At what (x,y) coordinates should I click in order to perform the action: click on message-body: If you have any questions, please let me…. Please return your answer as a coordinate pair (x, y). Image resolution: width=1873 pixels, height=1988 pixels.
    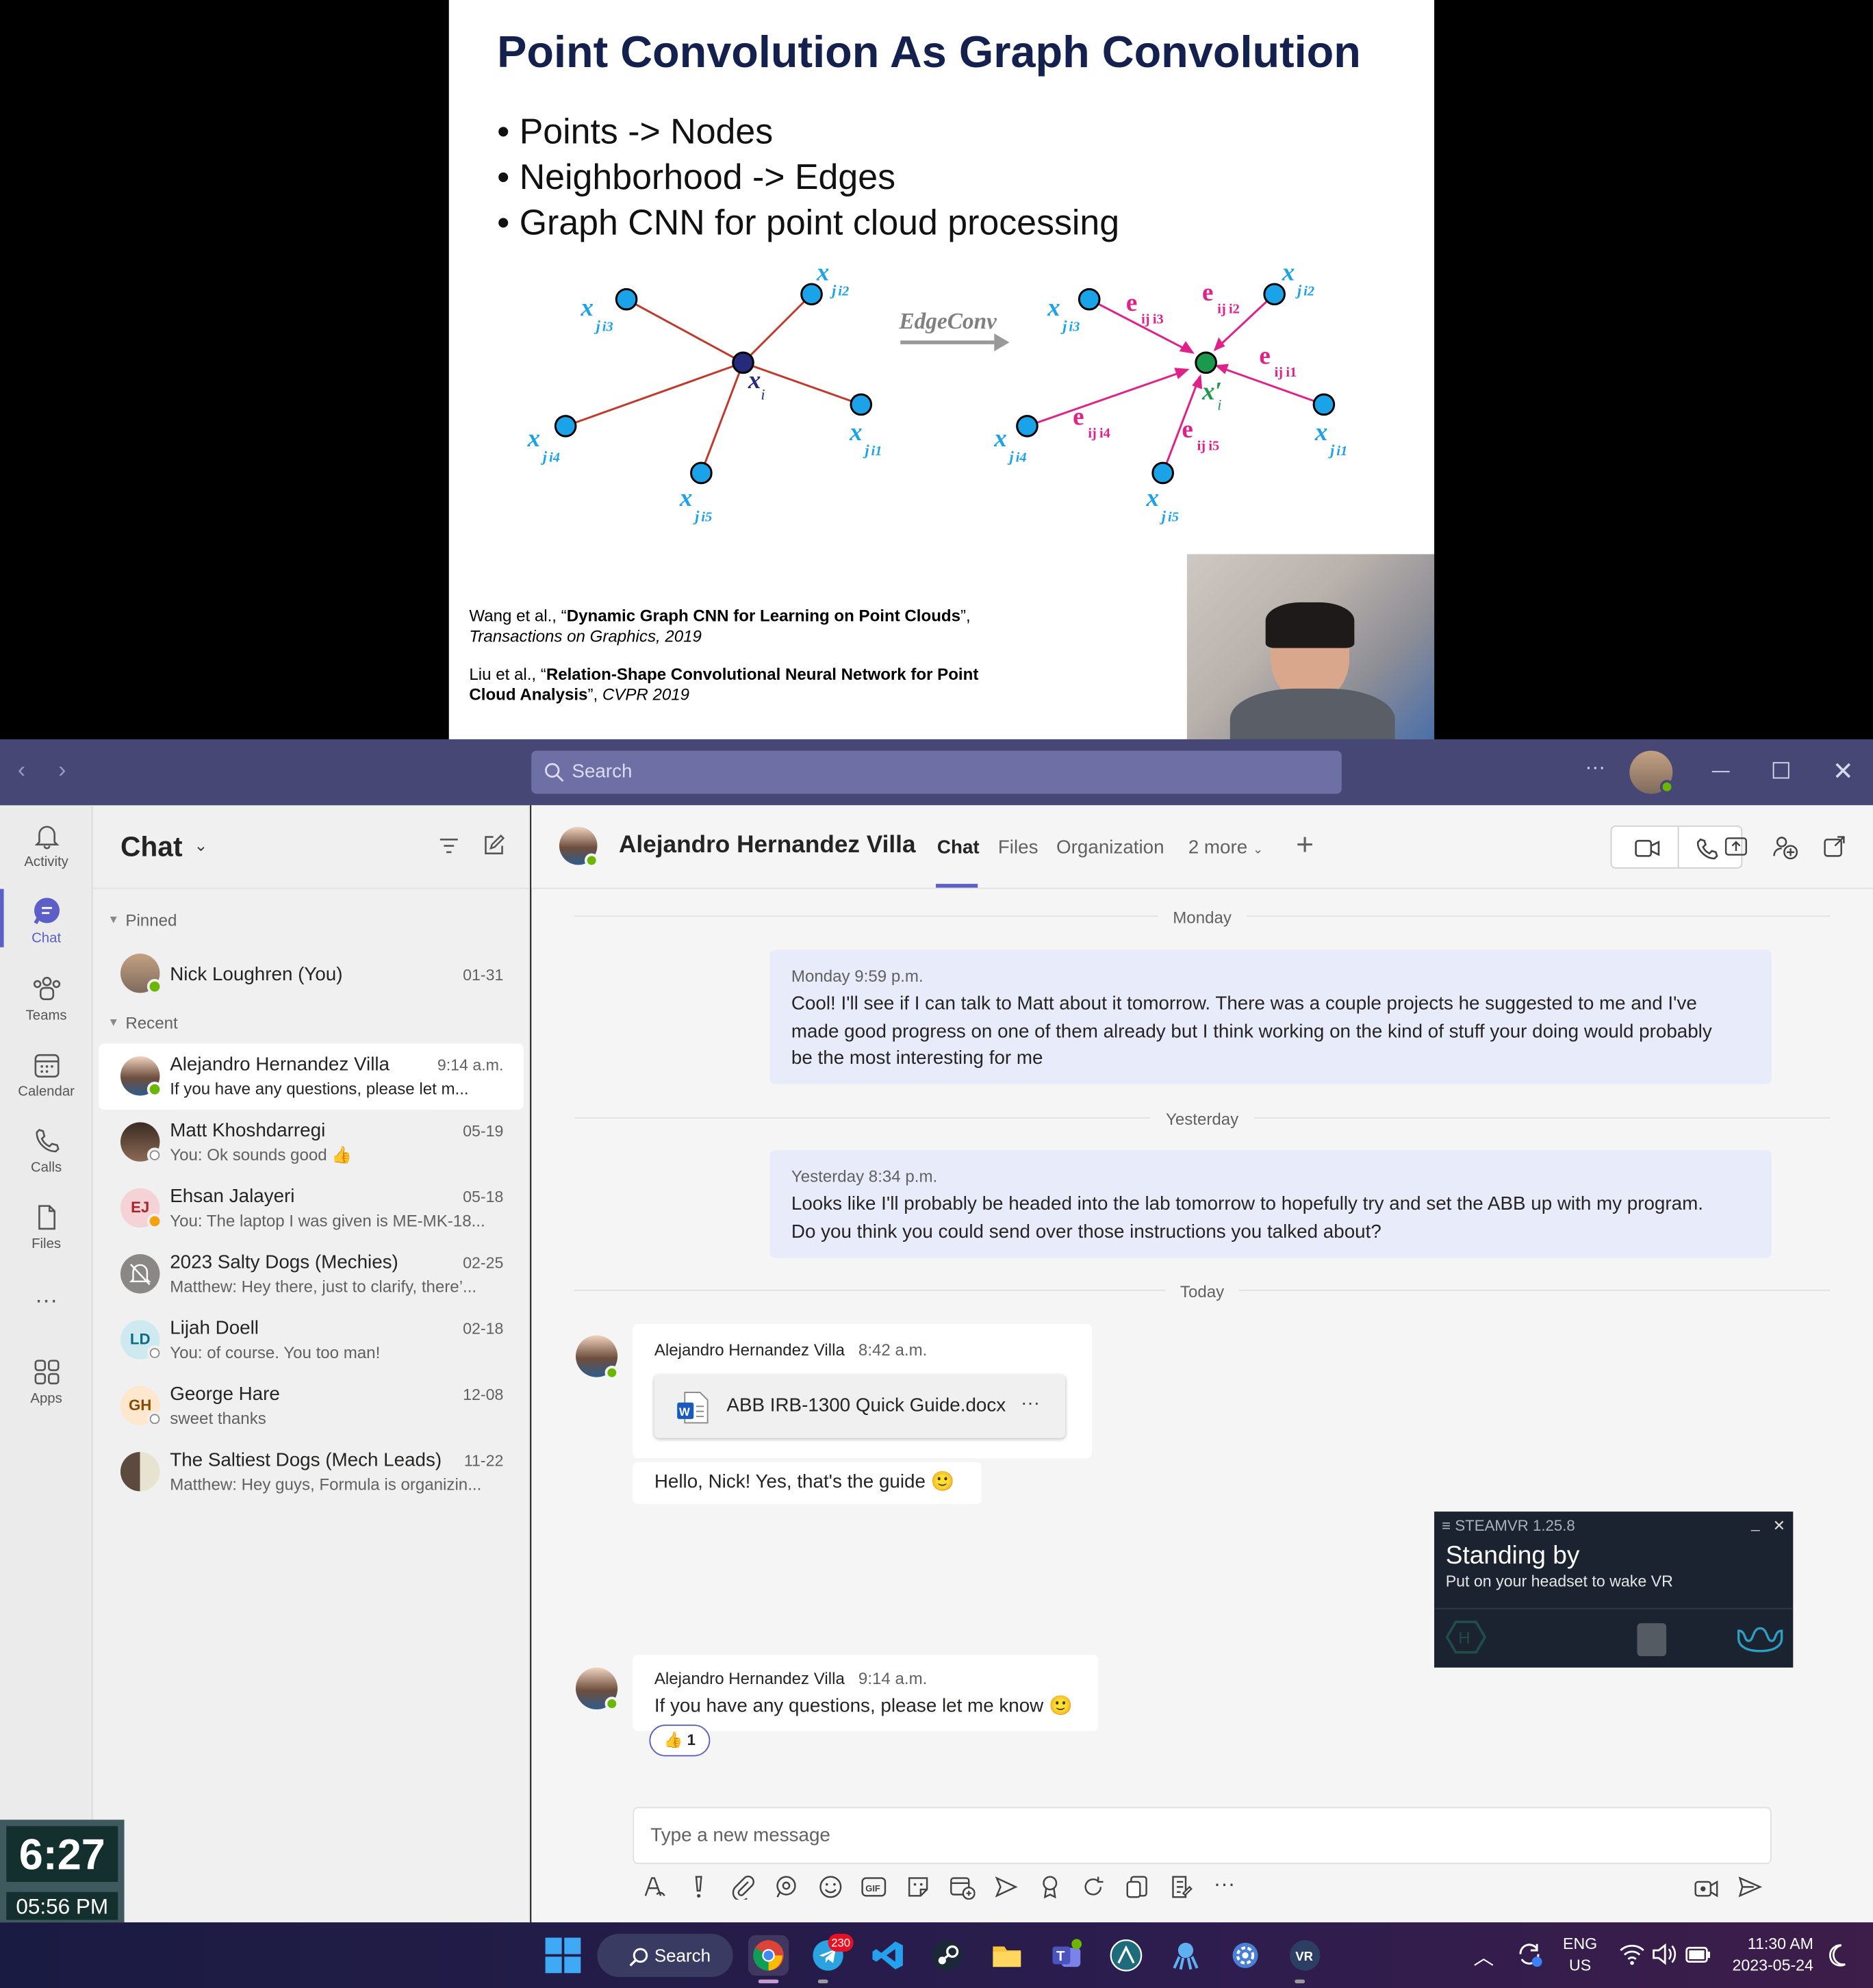
    Looking at the image, I should click on (863, 1706).